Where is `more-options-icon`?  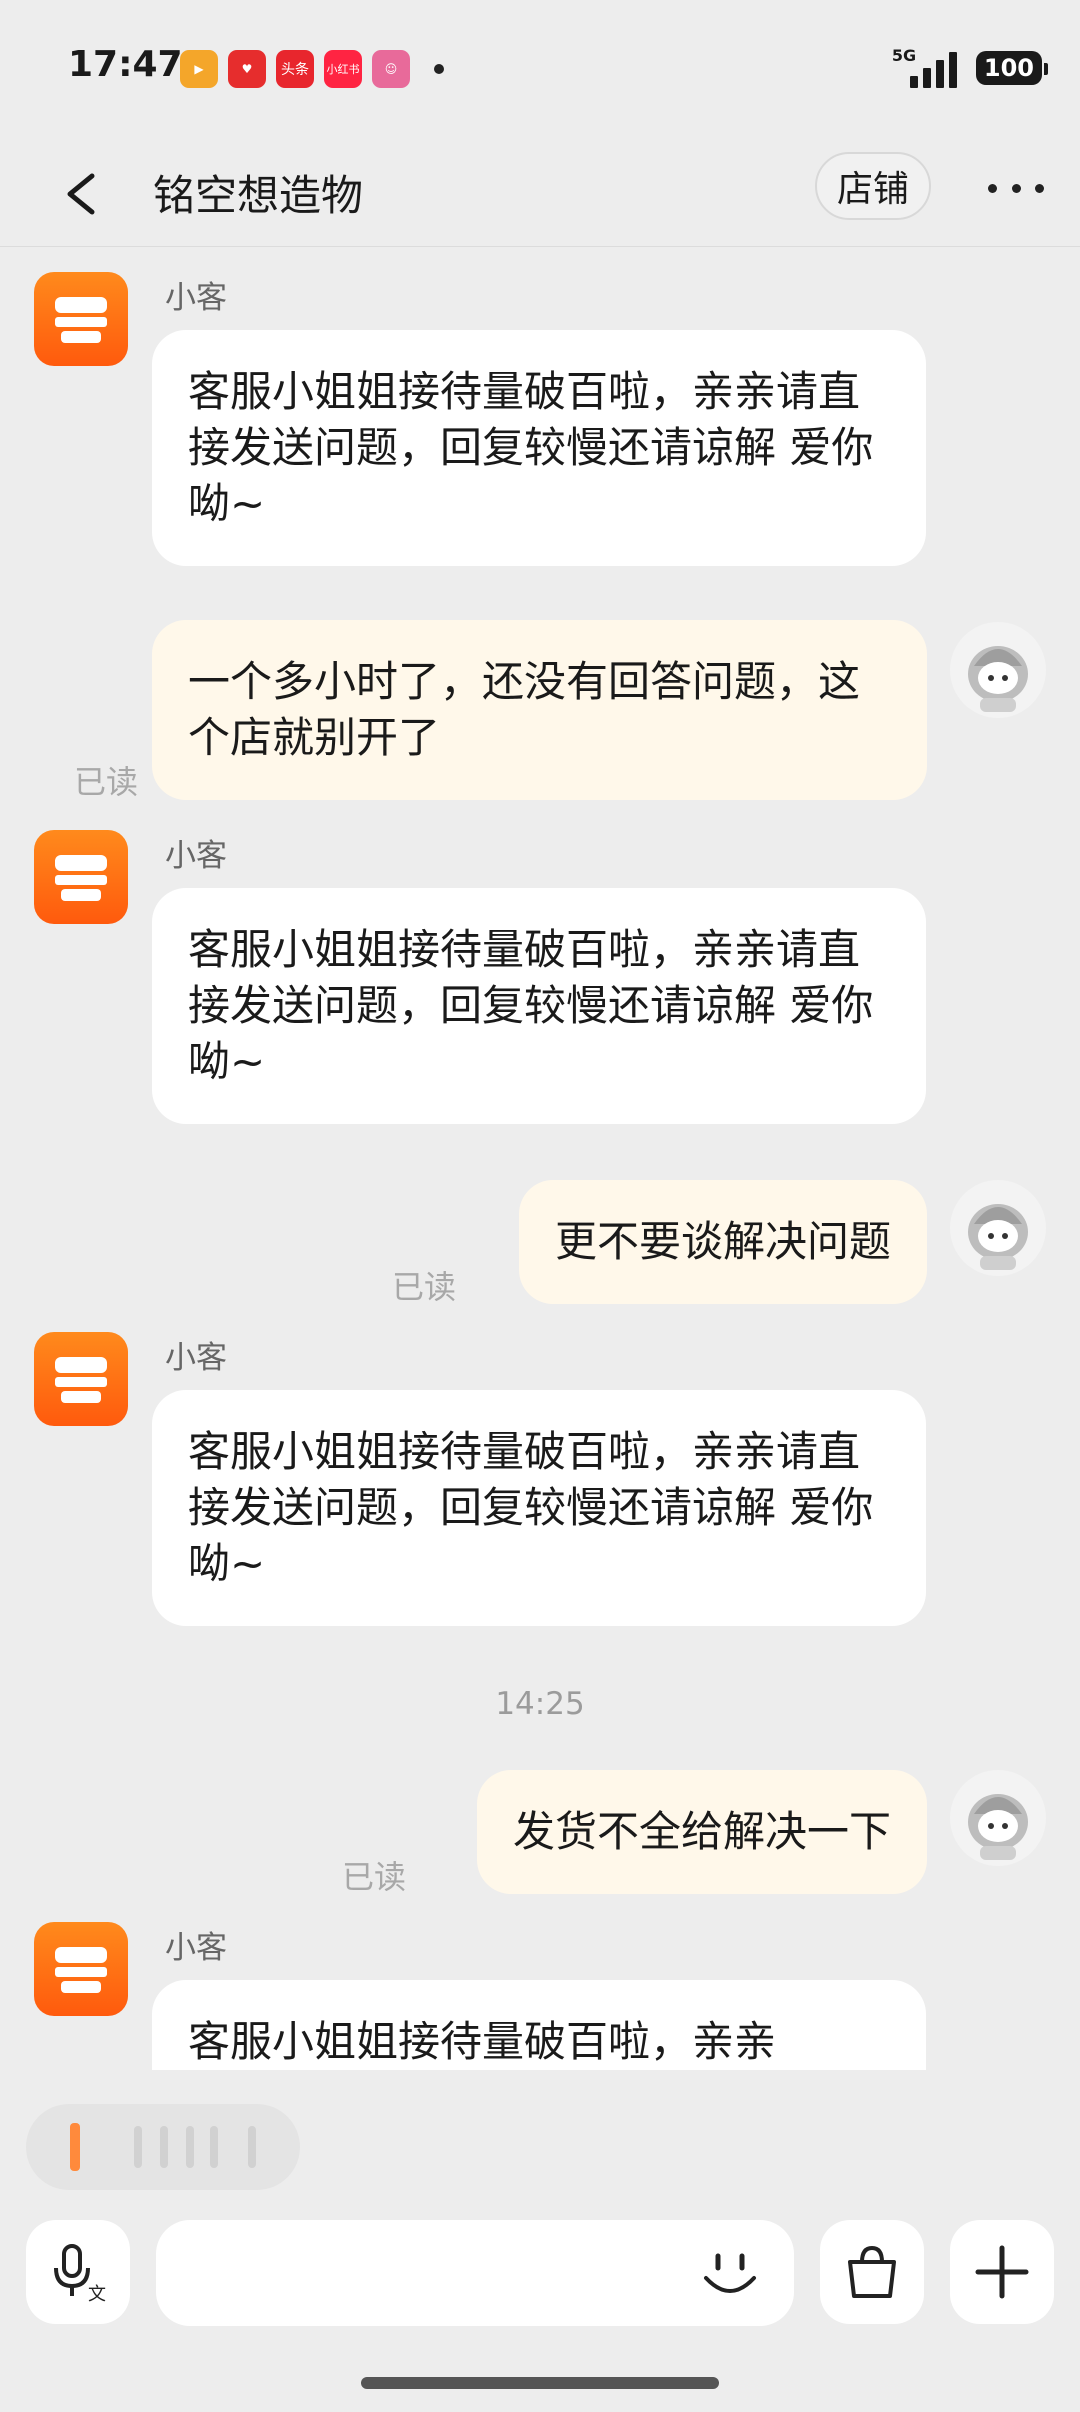
more-options-icon is located at coordinates (1016, 188).